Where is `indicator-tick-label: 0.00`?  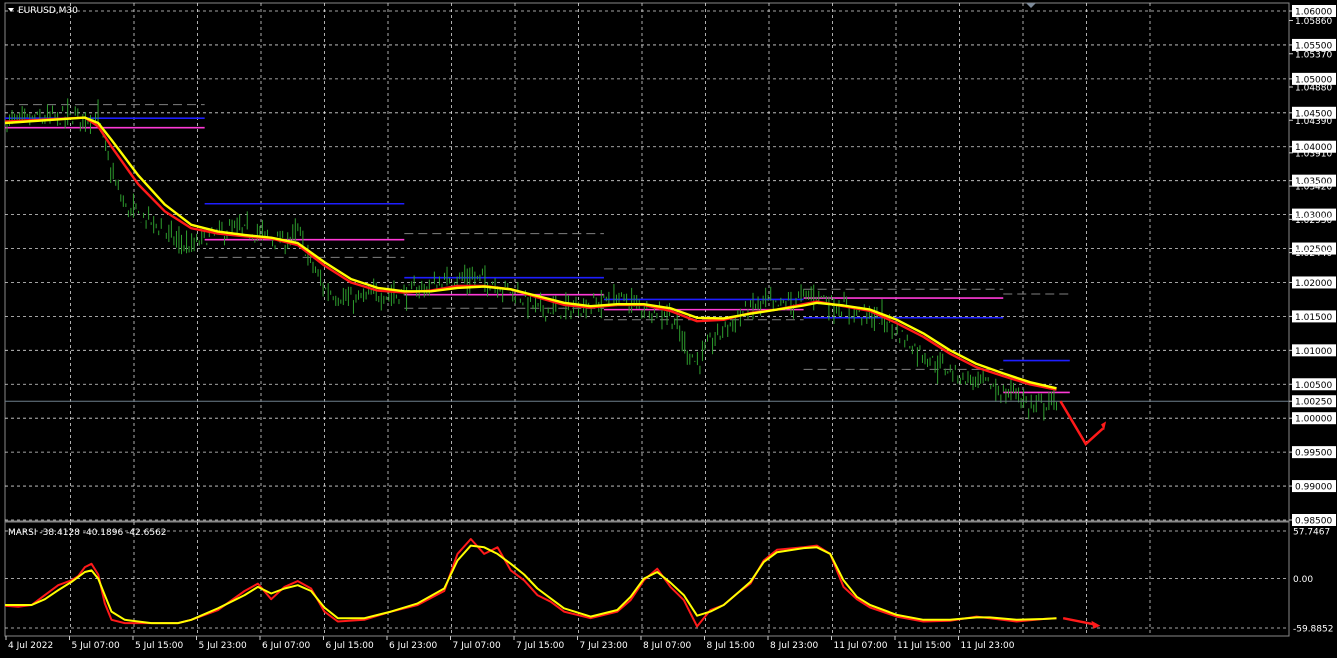
indicator-tick-label: 0.00 is located at coordinates (1303, 580).